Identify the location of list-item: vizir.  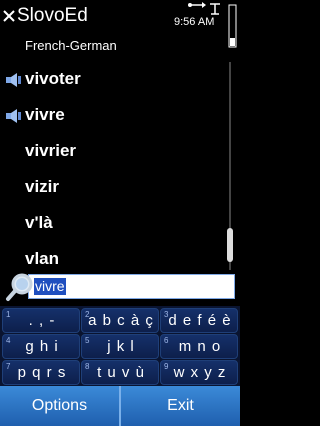
(112, 188).